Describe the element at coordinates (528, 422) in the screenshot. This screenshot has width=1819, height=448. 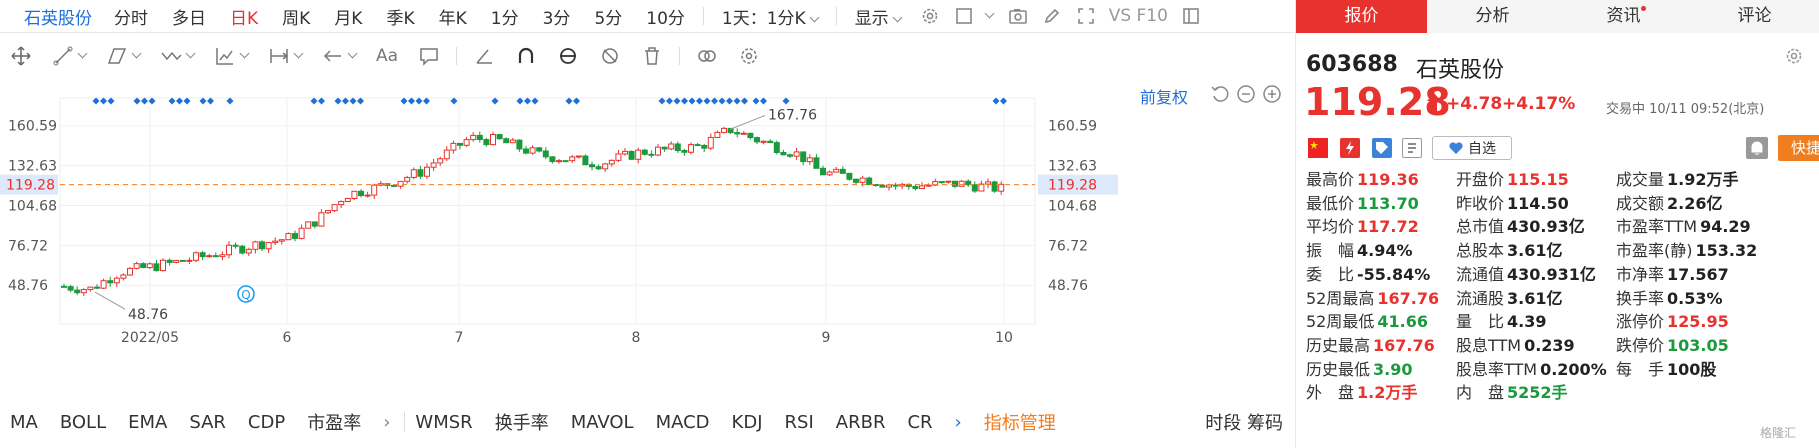
I see `indicator-tab: 换手率` at that location.